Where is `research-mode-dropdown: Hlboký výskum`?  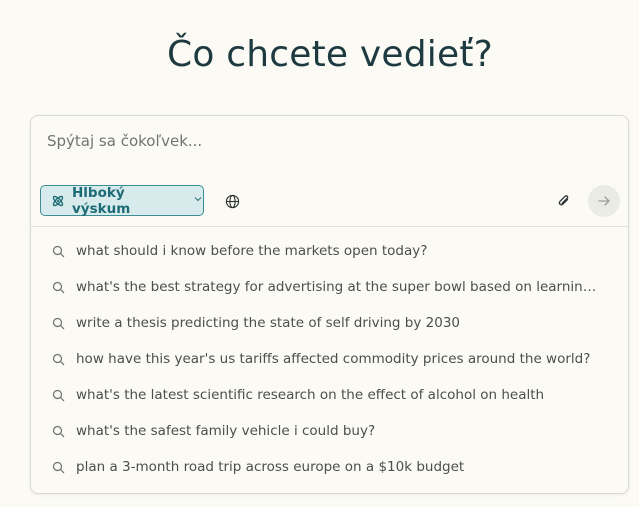
research-mode-dropdown: Hlboký výskum is located at coordinates (122, 200).